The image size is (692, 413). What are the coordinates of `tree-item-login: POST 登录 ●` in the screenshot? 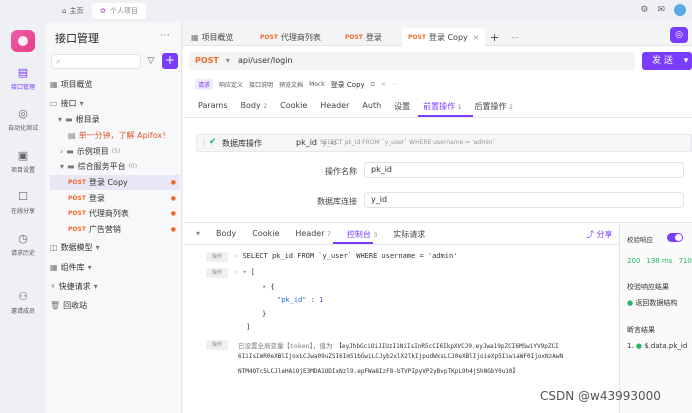 It's located at (115, 198).